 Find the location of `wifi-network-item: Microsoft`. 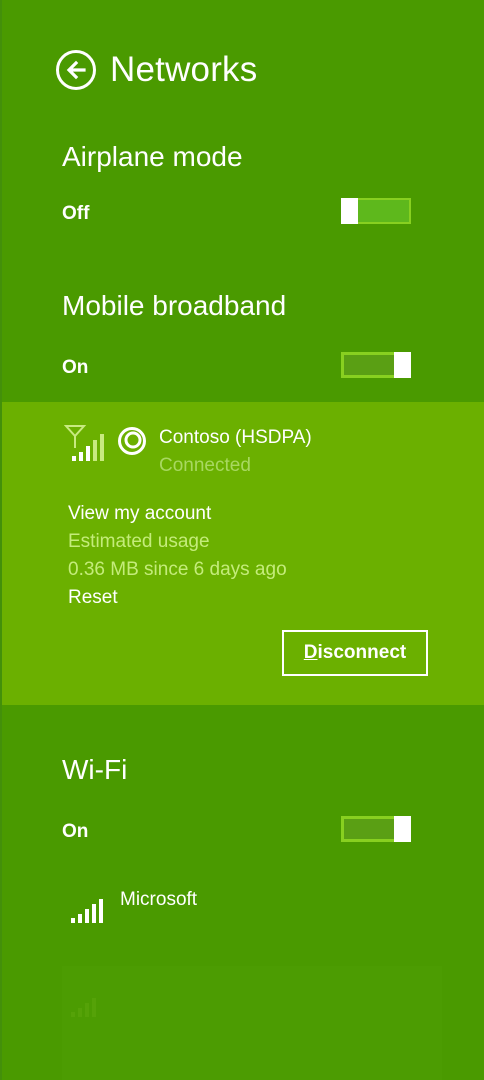

wifi-network-item: Microsoft is located at coordinates (252, 904).